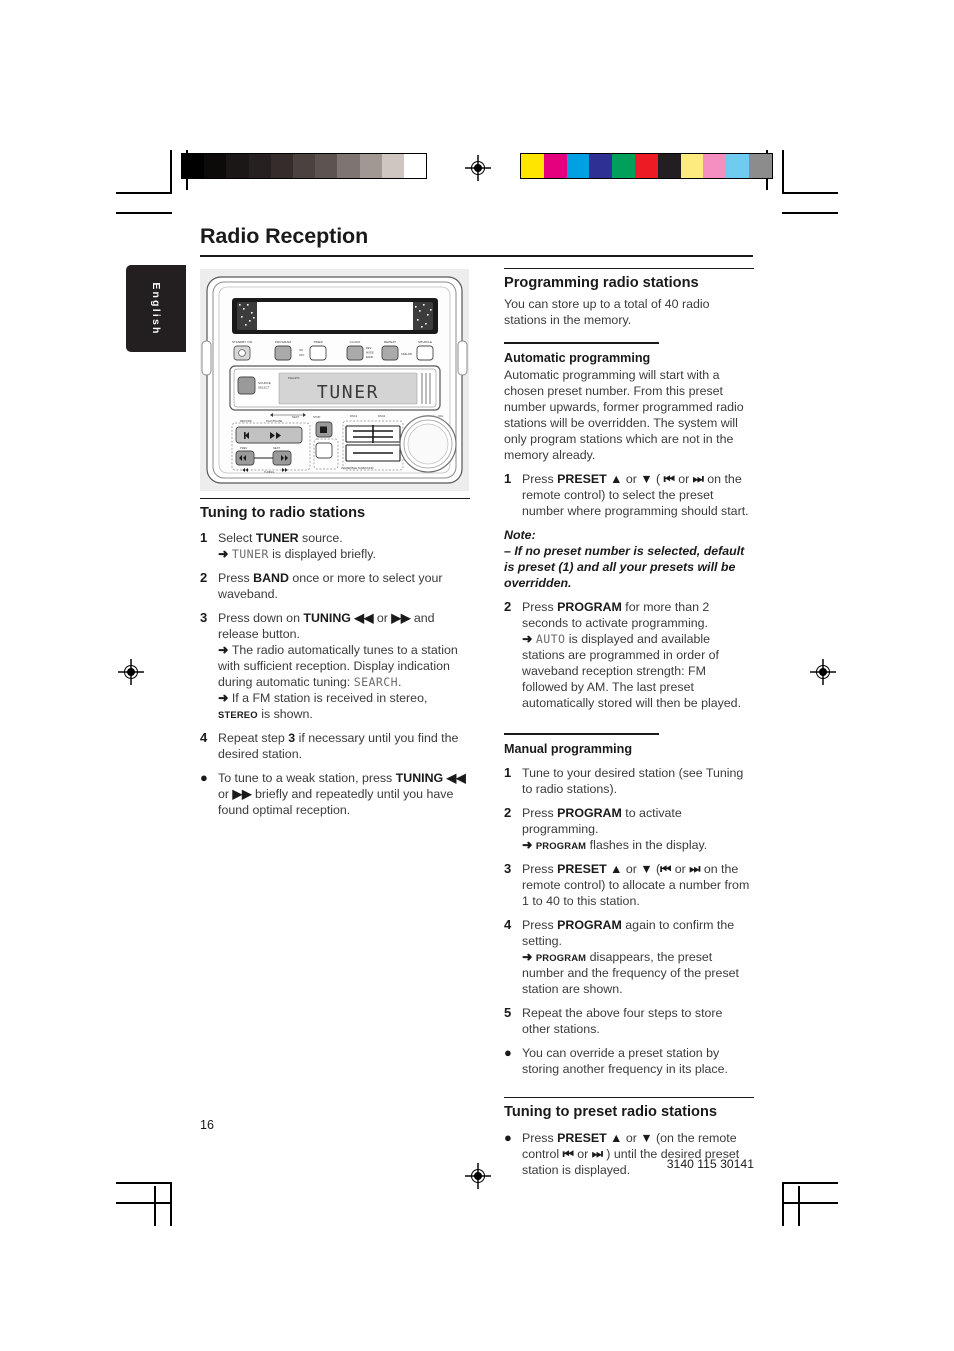 The height and width of the screenshot is (1351, 954). What do you see at coordinates (283, 342) in the screenshot?
I see `svg-text: PROGRAM` at bounding box center [283, 342].